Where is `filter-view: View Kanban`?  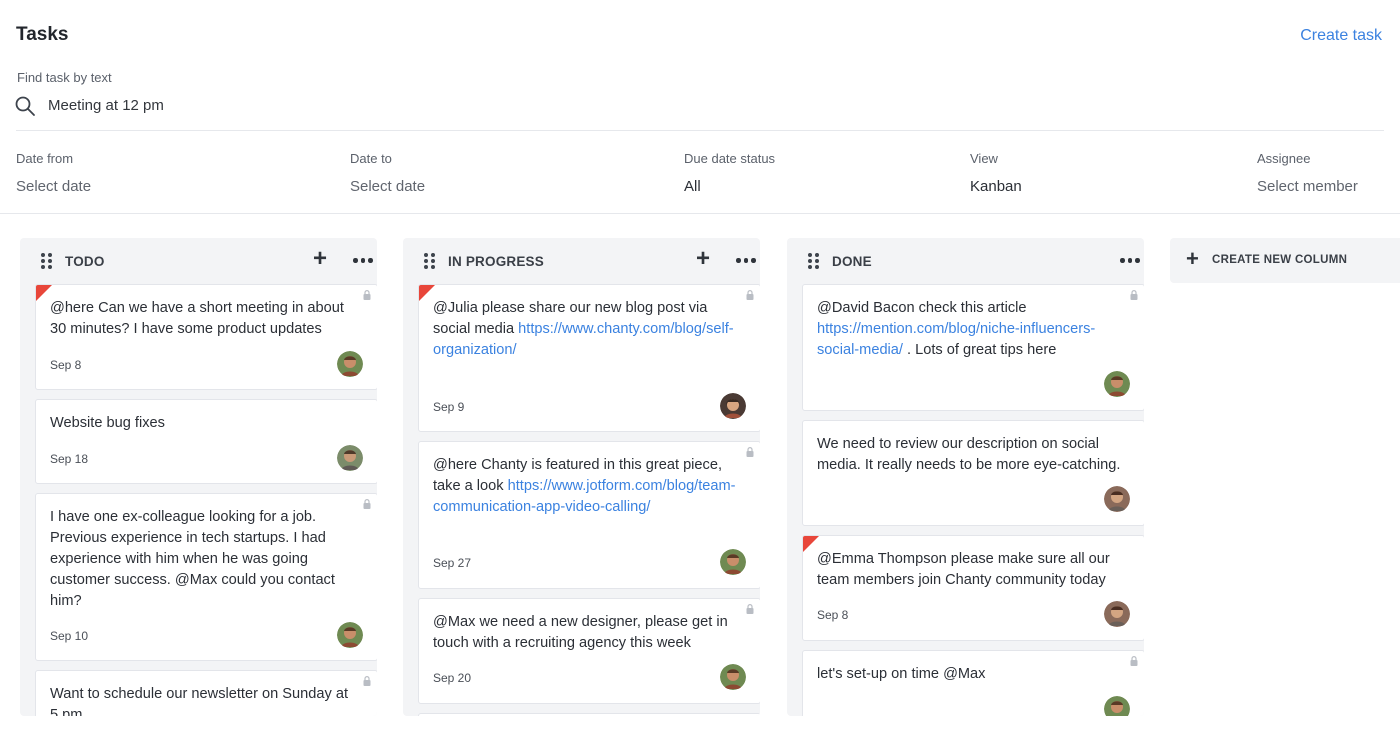
filter-view: View Kanban is located at coordinates (996, 173).